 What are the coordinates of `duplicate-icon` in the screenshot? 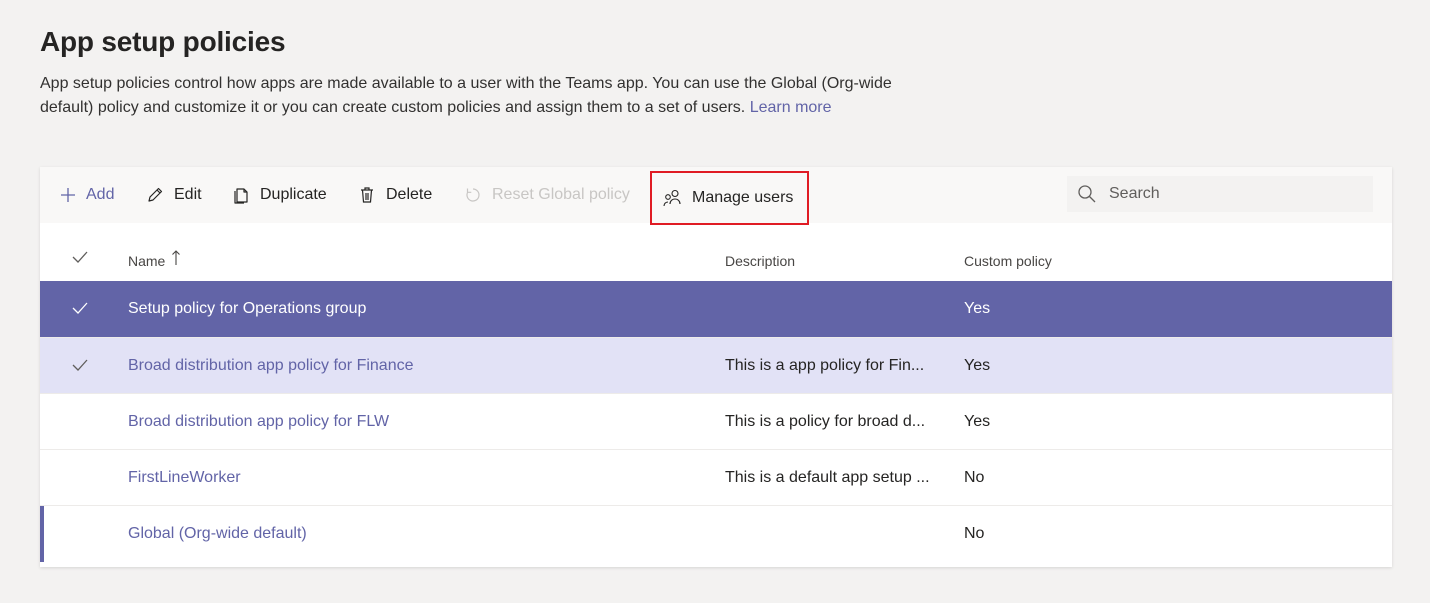 It's located at (241, 196).